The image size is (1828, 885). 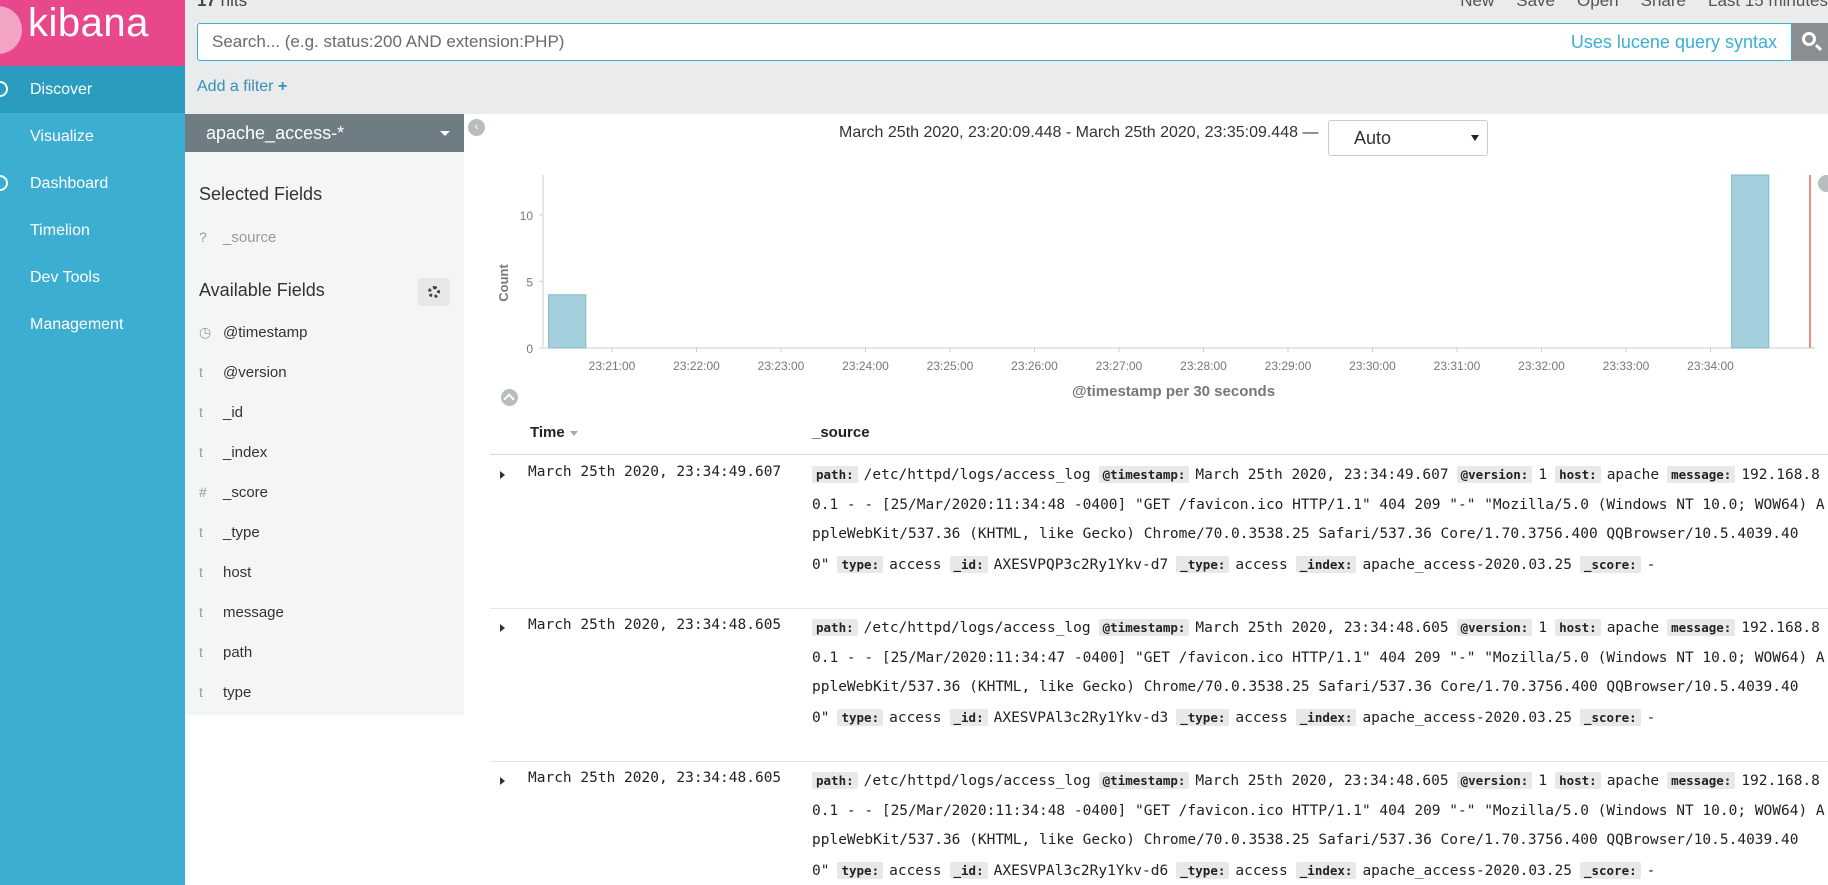 What do you see at coordinates (241, 532) in the screenshot?
I see `field-name: _type` at bounding box center [241, 532].